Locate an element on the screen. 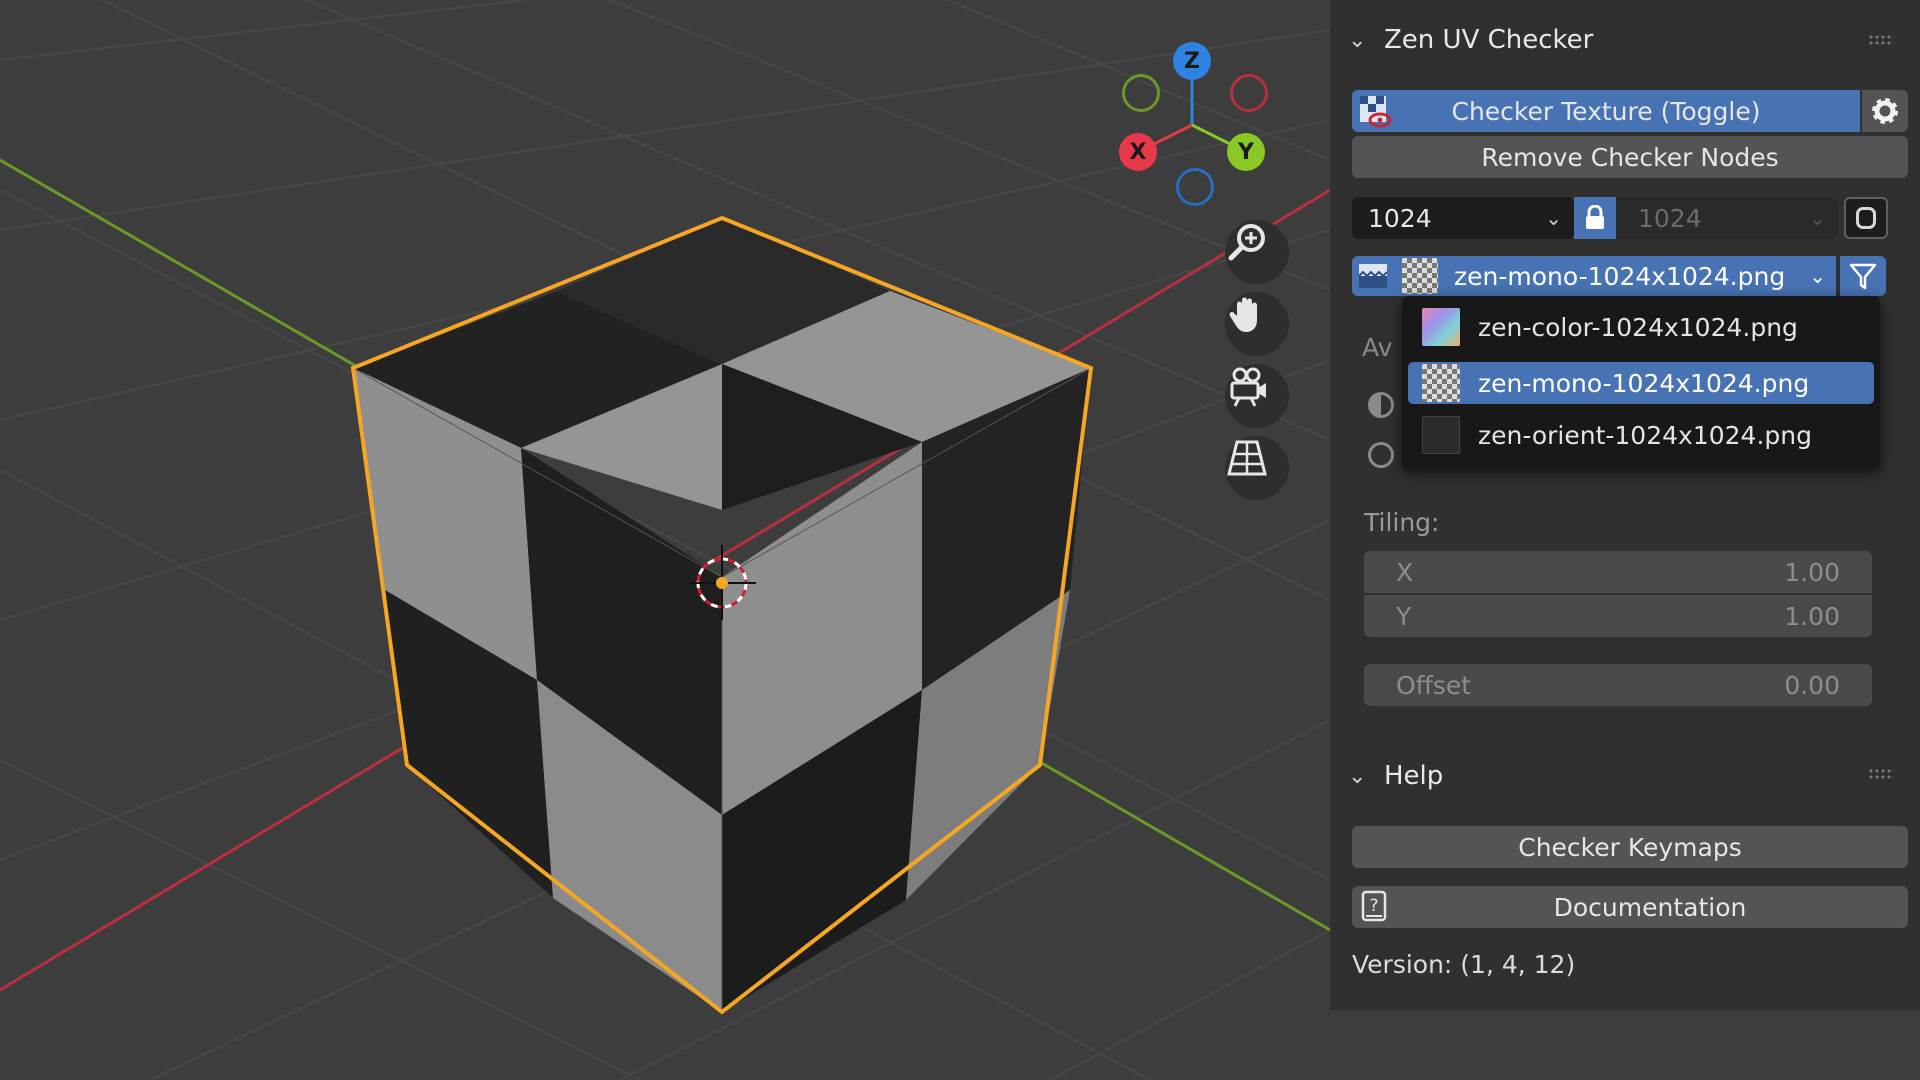  lock-icon is located at coordinates (1595, 217).